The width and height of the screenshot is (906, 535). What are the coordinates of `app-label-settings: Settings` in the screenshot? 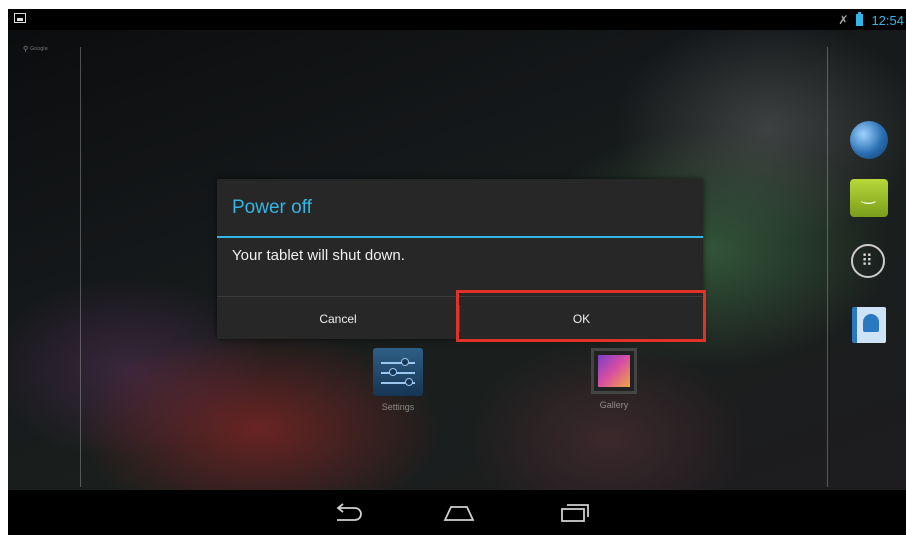 It's located at (398, 407).